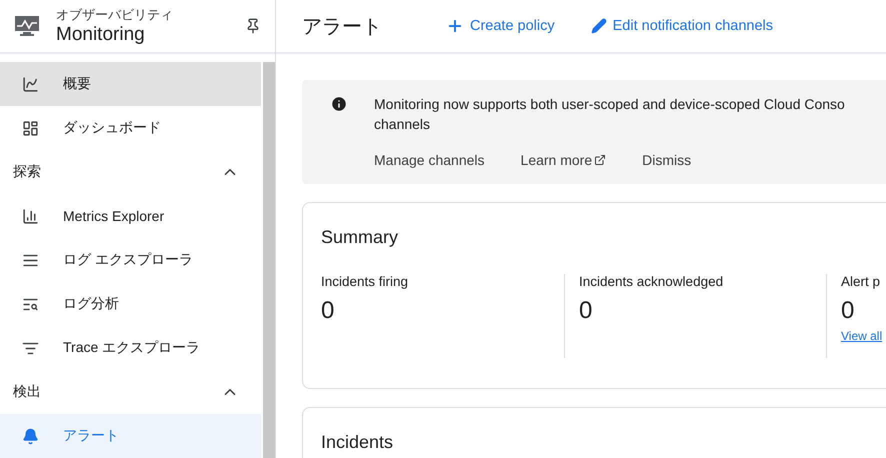 This screenshot has width=886, height=458. Describe the element at coordinates (598, 26) in the screenshot. I see `pencil-icon` at that location.